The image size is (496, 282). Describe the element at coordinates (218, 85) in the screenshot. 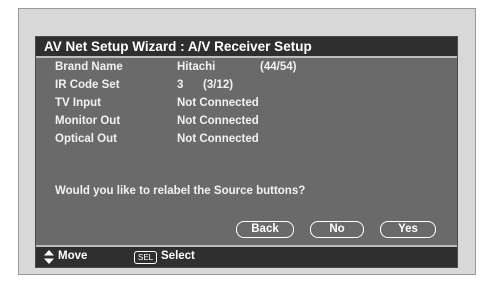

I see `setting-count: (3/12)` at that location.